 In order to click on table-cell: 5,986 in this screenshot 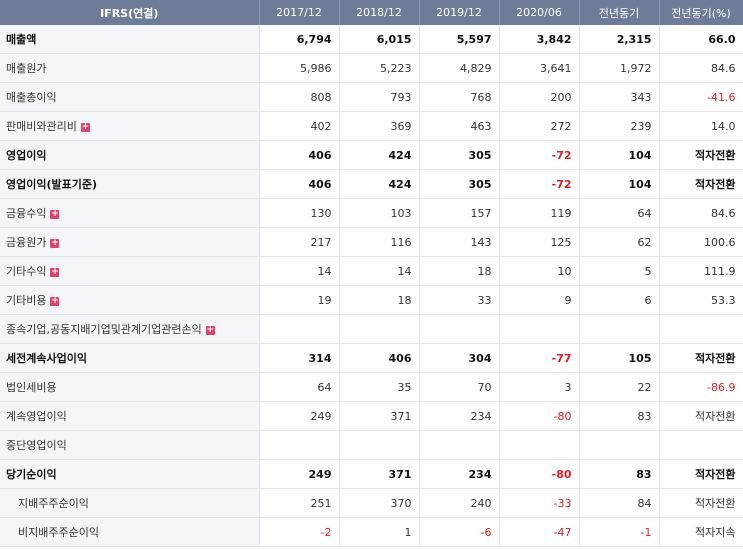, I will do `click(299, 68)`.